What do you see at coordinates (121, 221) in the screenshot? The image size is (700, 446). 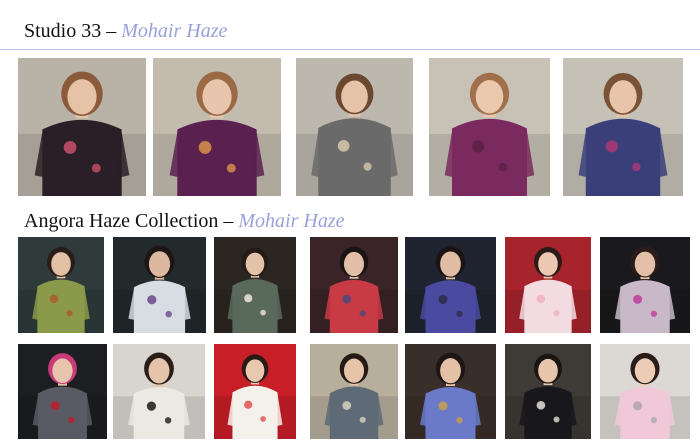 I see `section-name: Angora Haze Collection` at bounding box center [121, 221].